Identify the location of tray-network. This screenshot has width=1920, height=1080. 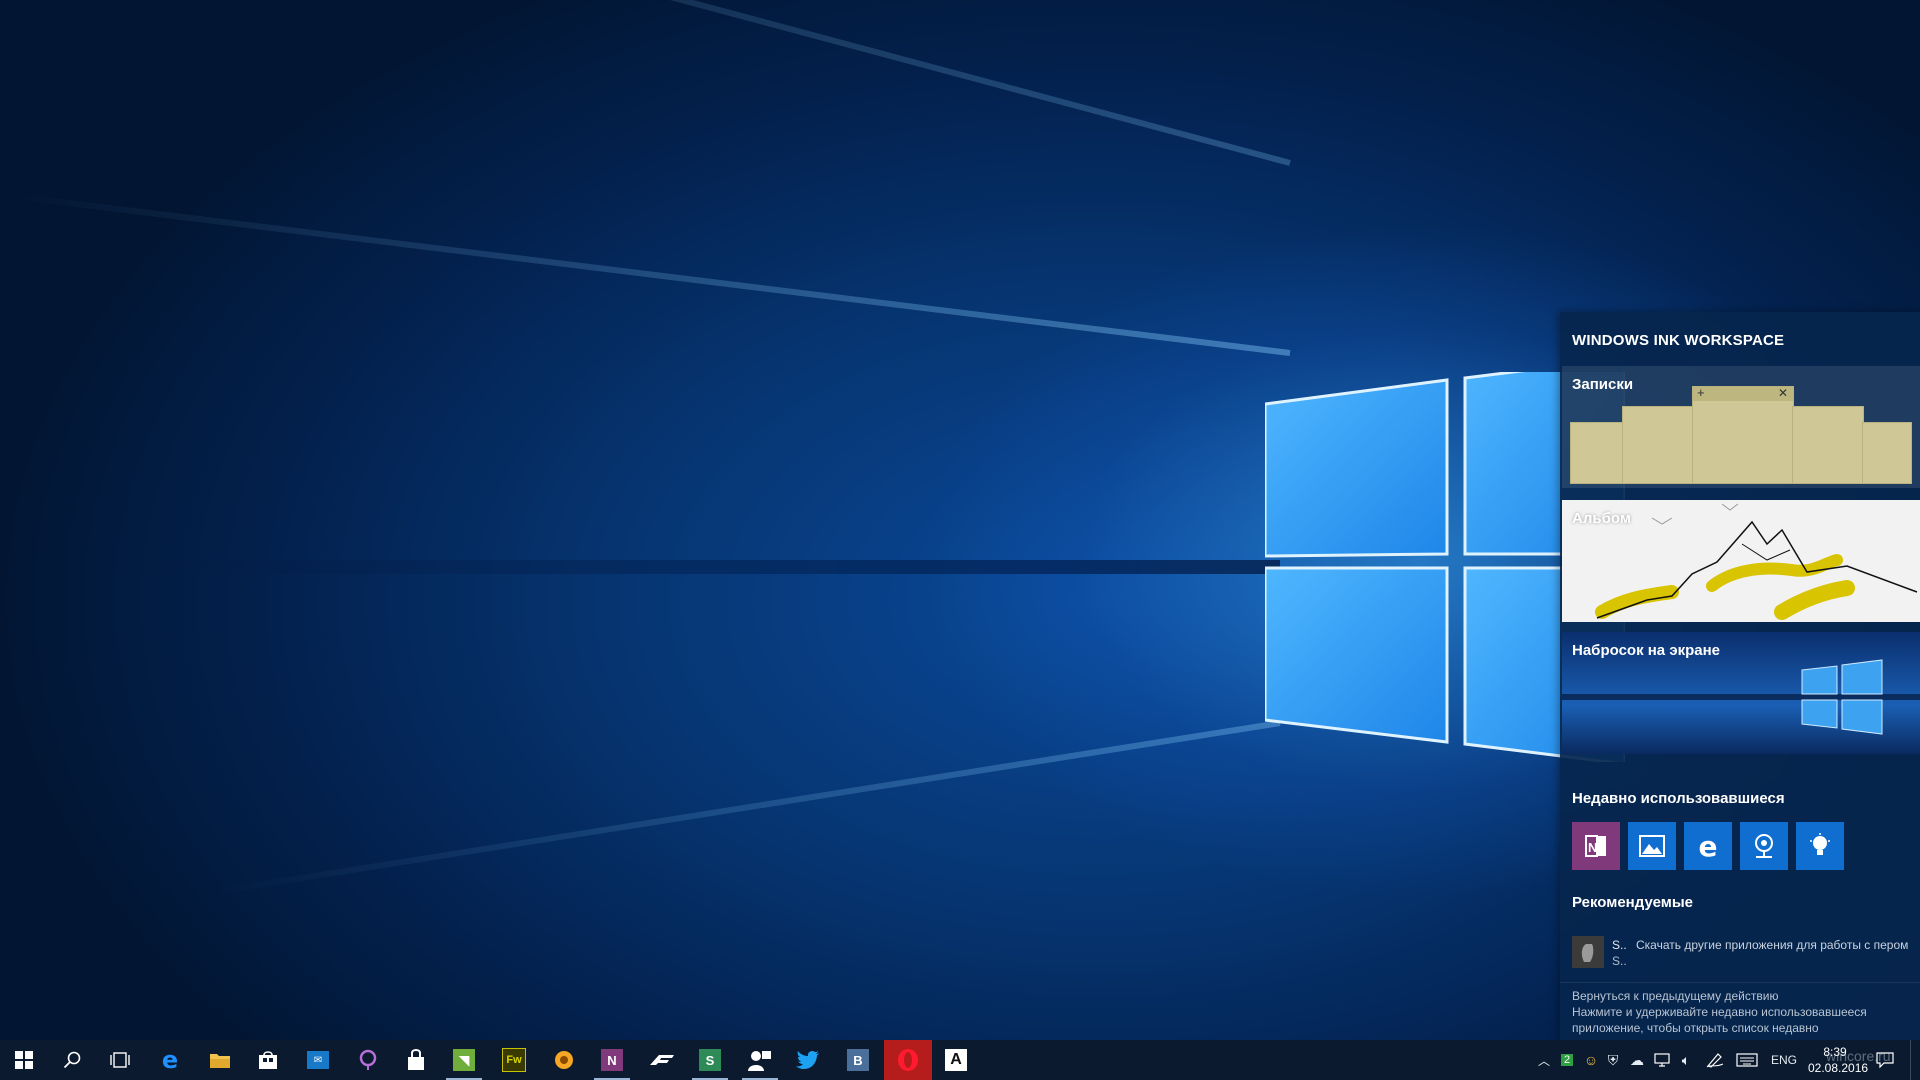
(1662, 1060).